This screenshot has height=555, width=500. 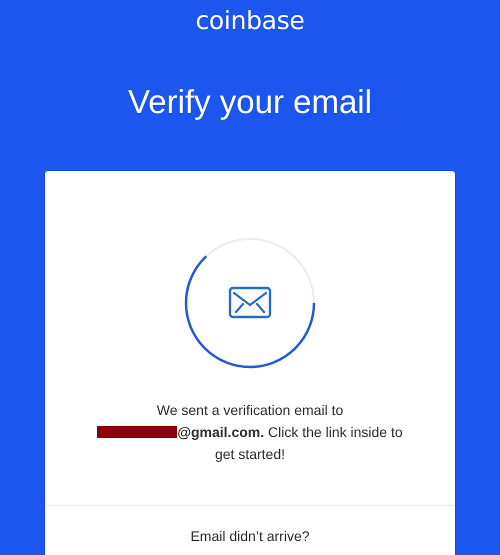 What do you see at coordinates (250, 102) in the screenshot?
I see `page-title: Verify your email` at bounding box center [250, 102].